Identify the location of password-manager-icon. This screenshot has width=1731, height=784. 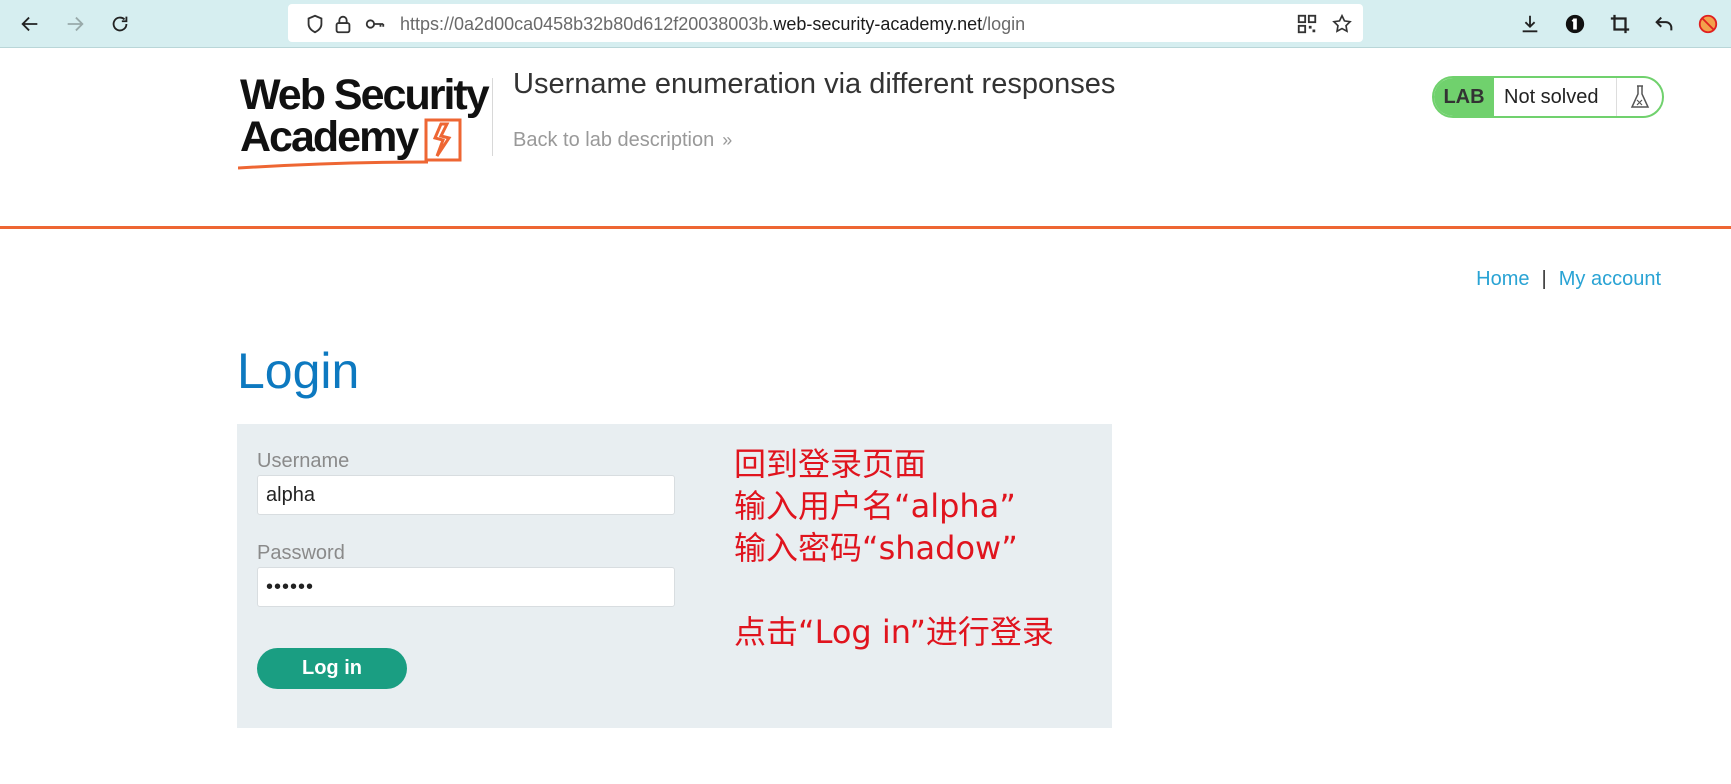
(1575, 24).